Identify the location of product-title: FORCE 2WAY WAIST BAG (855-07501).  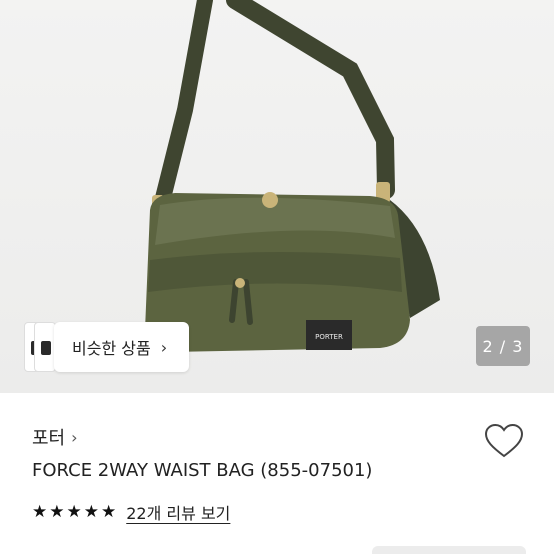
(202, 470).